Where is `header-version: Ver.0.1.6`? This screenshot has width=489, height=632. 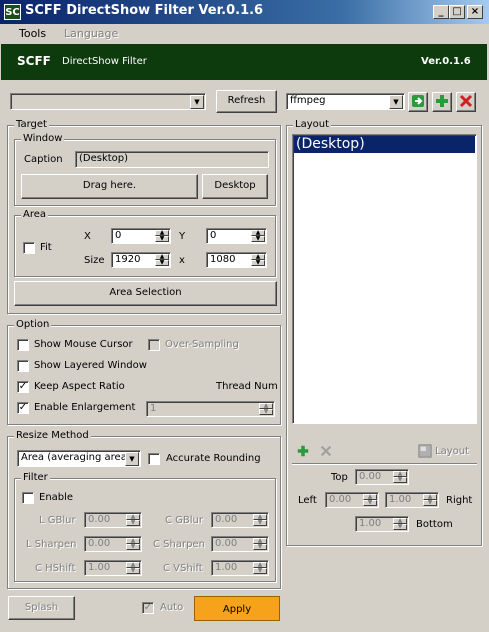
header-version: Ver.0.1.6 is located at coordinates (446, 61).